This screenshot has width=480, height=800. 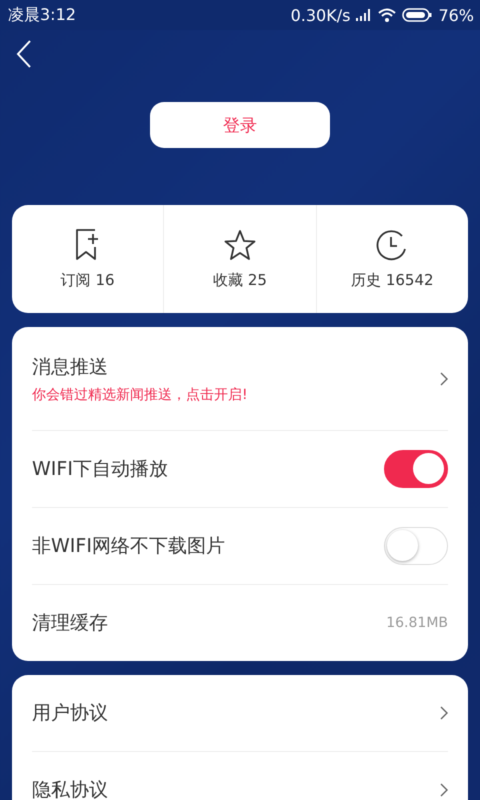 I want to click on wifi-icon, so click(x=387, y=15).